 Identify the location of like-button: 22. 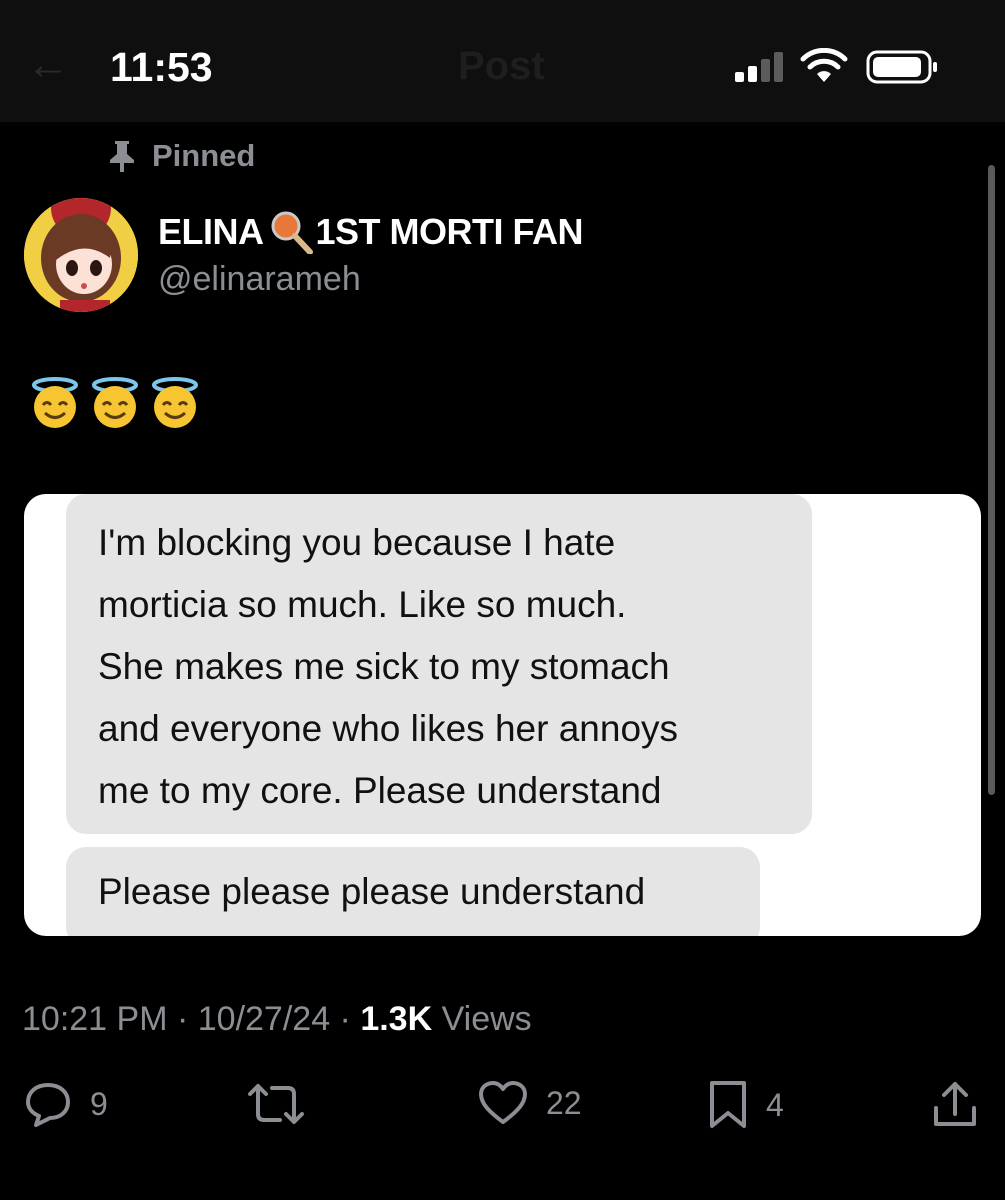
(530, 1103).